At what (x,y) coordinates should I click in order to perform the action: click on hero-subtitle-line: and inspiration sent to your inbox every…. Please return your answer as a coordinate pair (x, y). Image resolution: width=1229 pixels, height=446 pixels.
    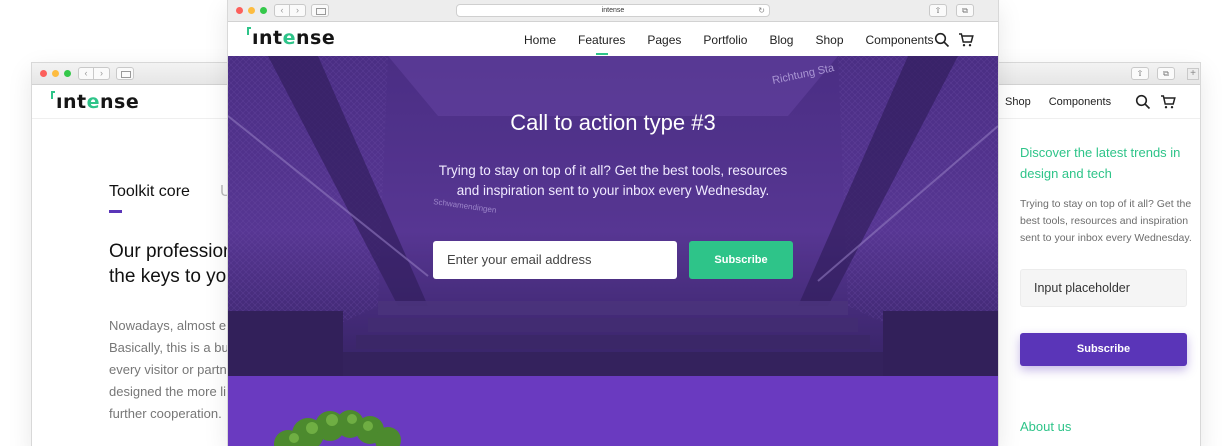
    Looking at the image, I should click on (613, 190).